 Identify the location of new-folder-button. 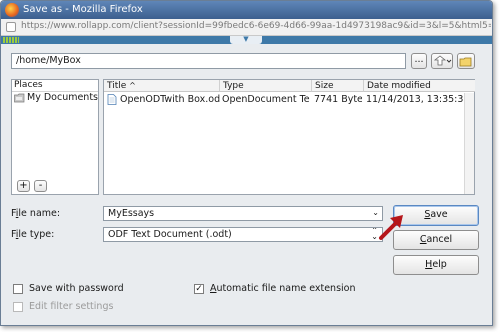
(466, 61).